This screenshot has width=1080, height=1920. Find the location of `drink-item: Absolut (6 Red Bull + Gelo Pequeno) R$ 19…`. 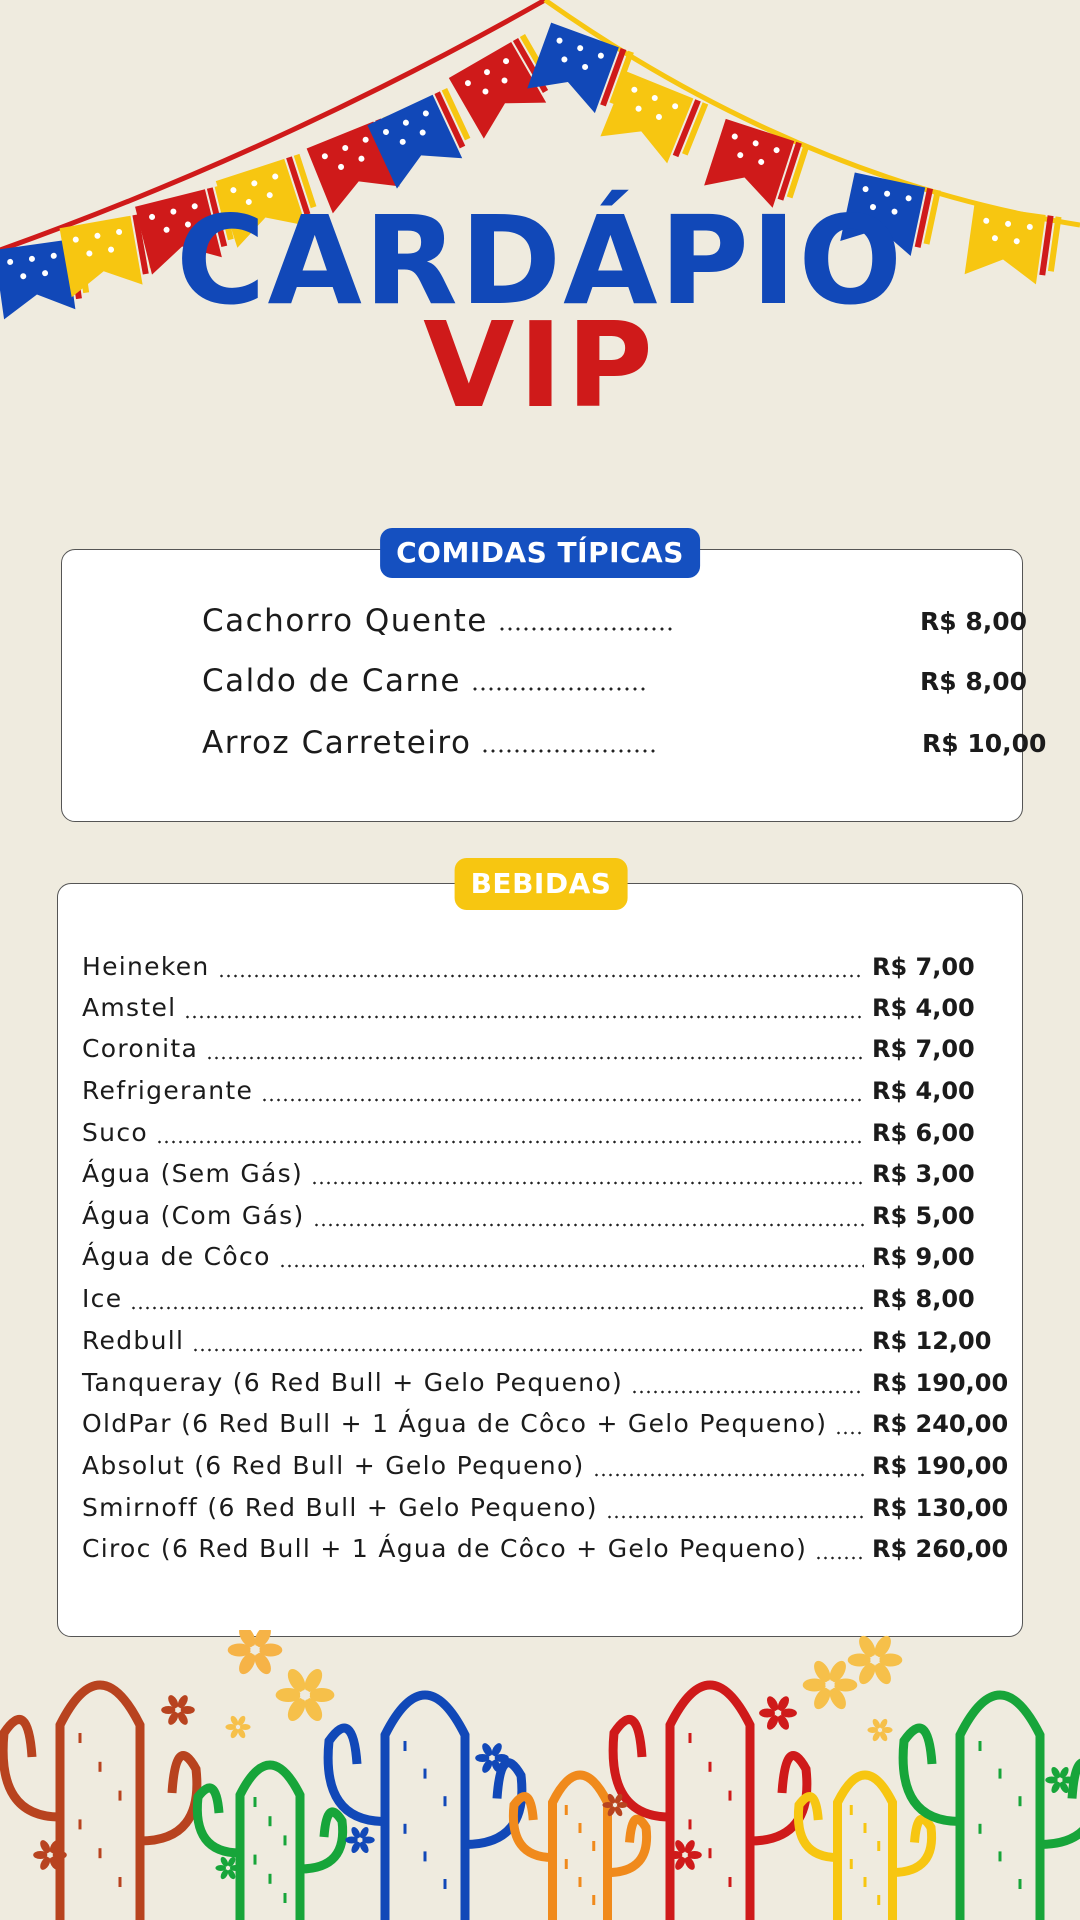

drink-item: Absolut (6 Red Bull + Gelo Pequeno) R$ 19… is located at coordinates (545, 1466).